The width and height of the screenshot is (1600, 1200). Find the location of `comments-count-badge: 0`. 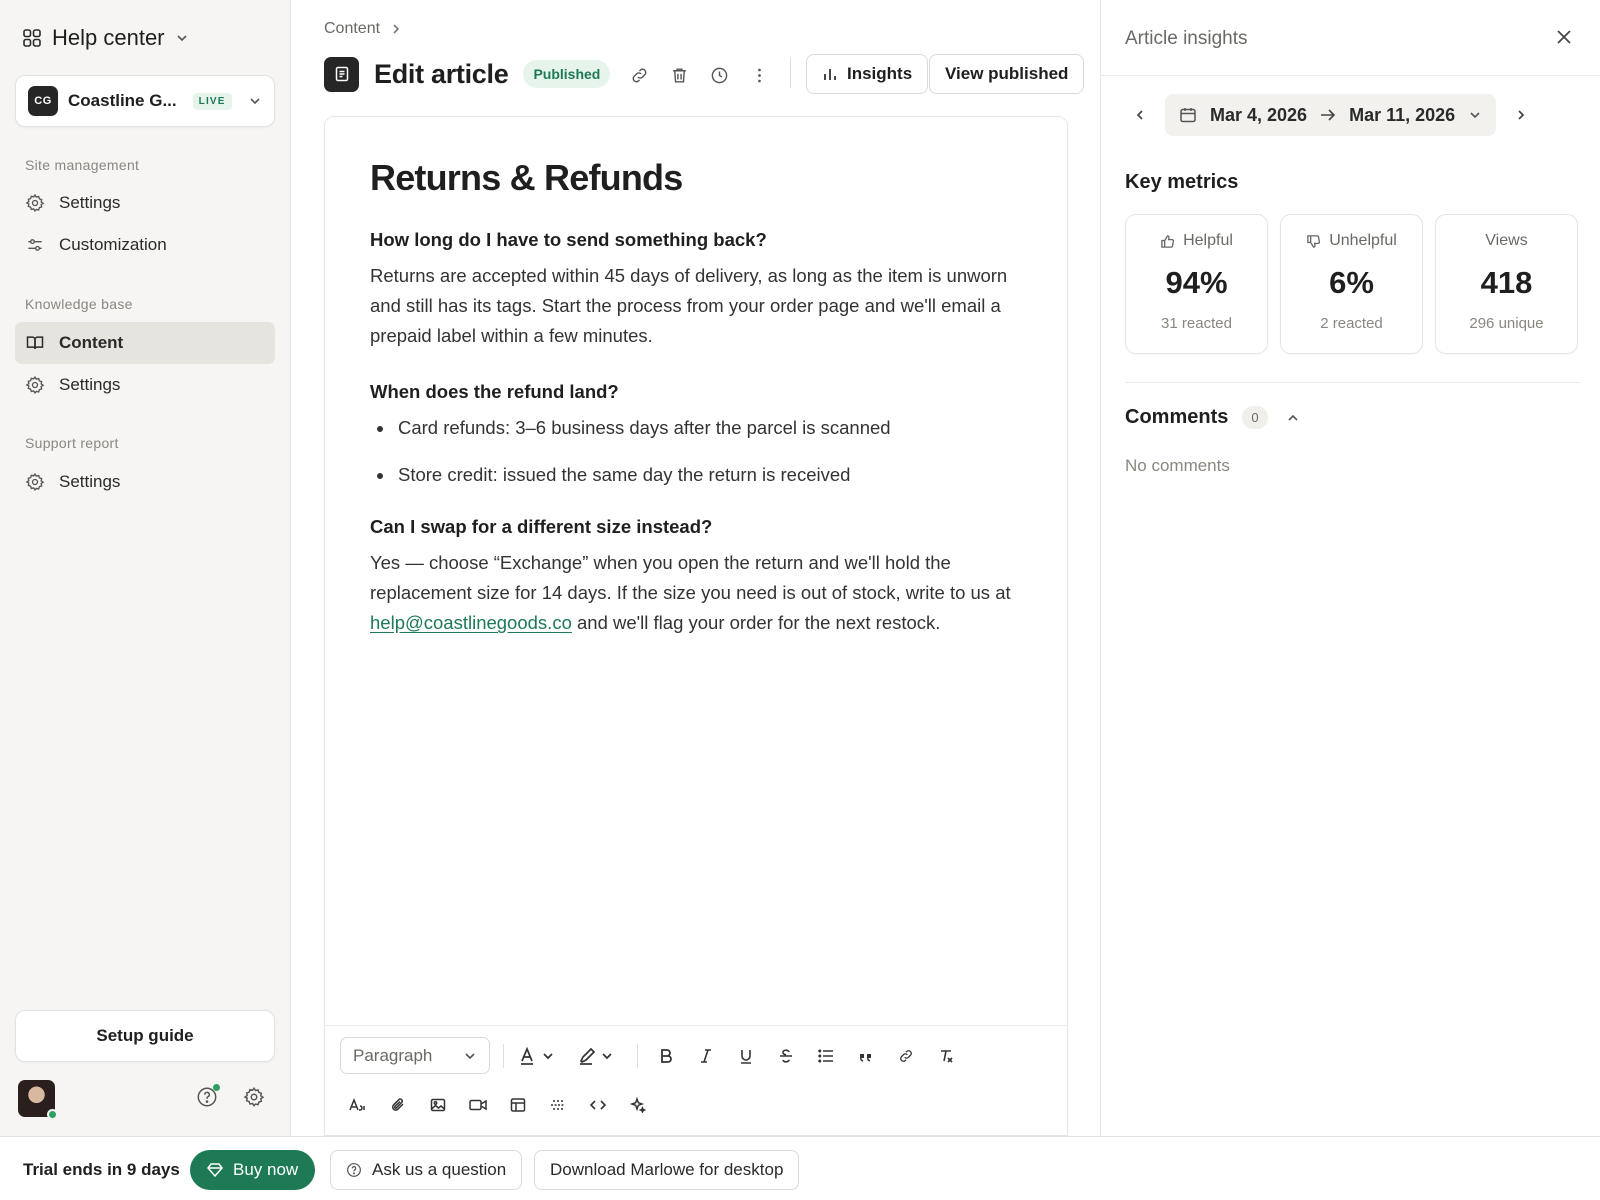

comments-count-badge: 0 is located at coordinates (1255, 417).